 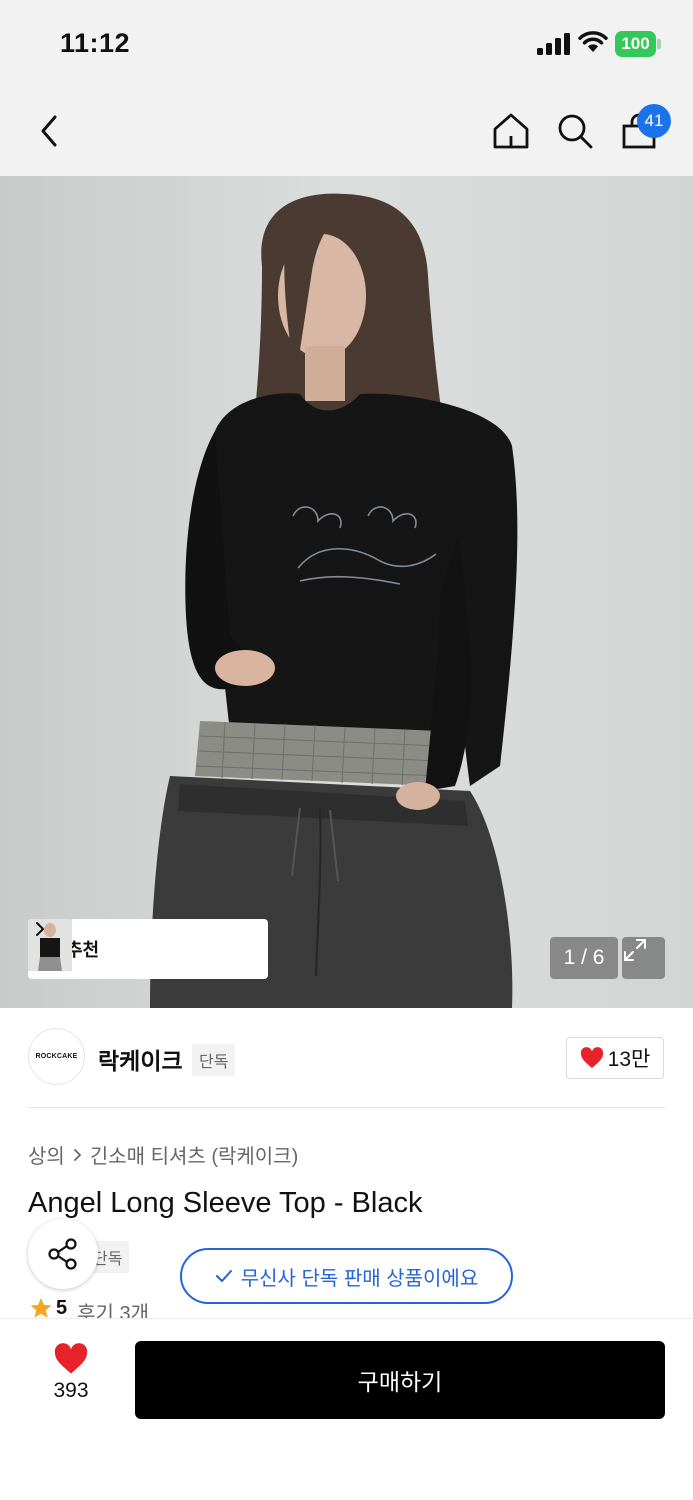 I want to click on chevron-left-icon, so click(x=49, y=131).